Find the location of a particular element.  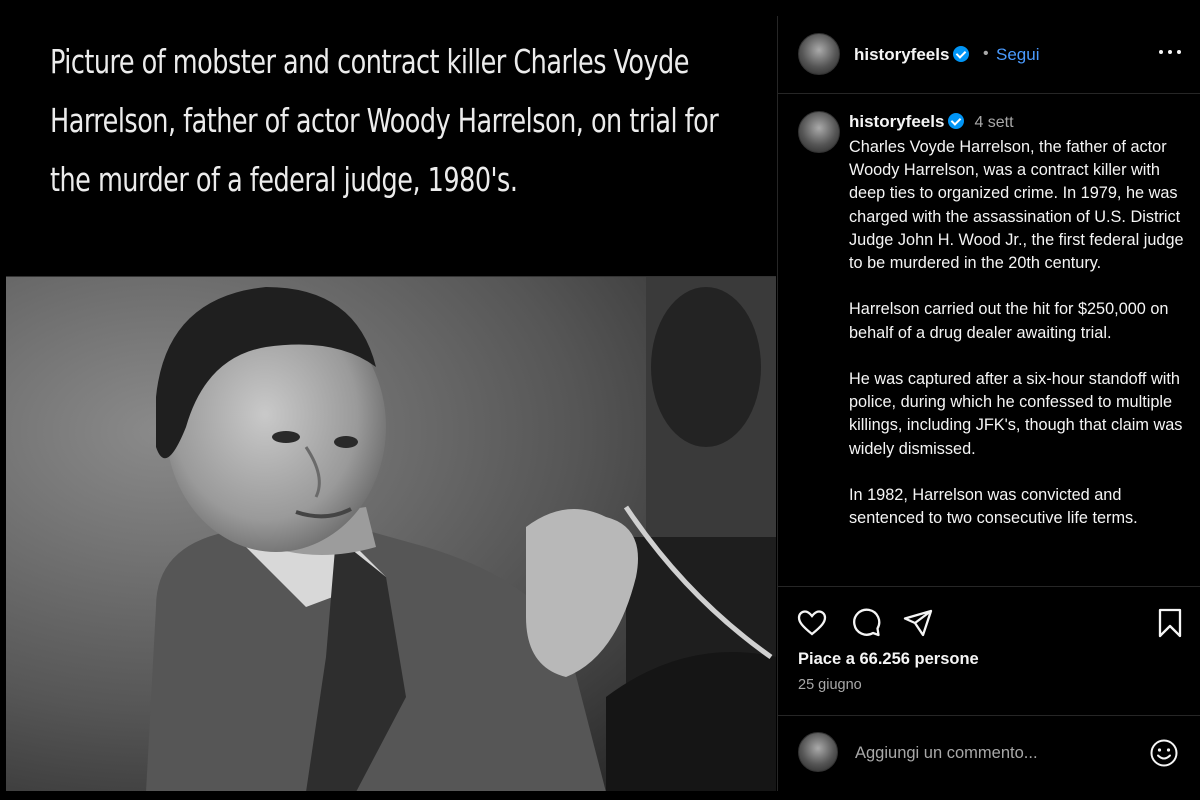

bookmark-icon is located at coordinates (1170, 623).